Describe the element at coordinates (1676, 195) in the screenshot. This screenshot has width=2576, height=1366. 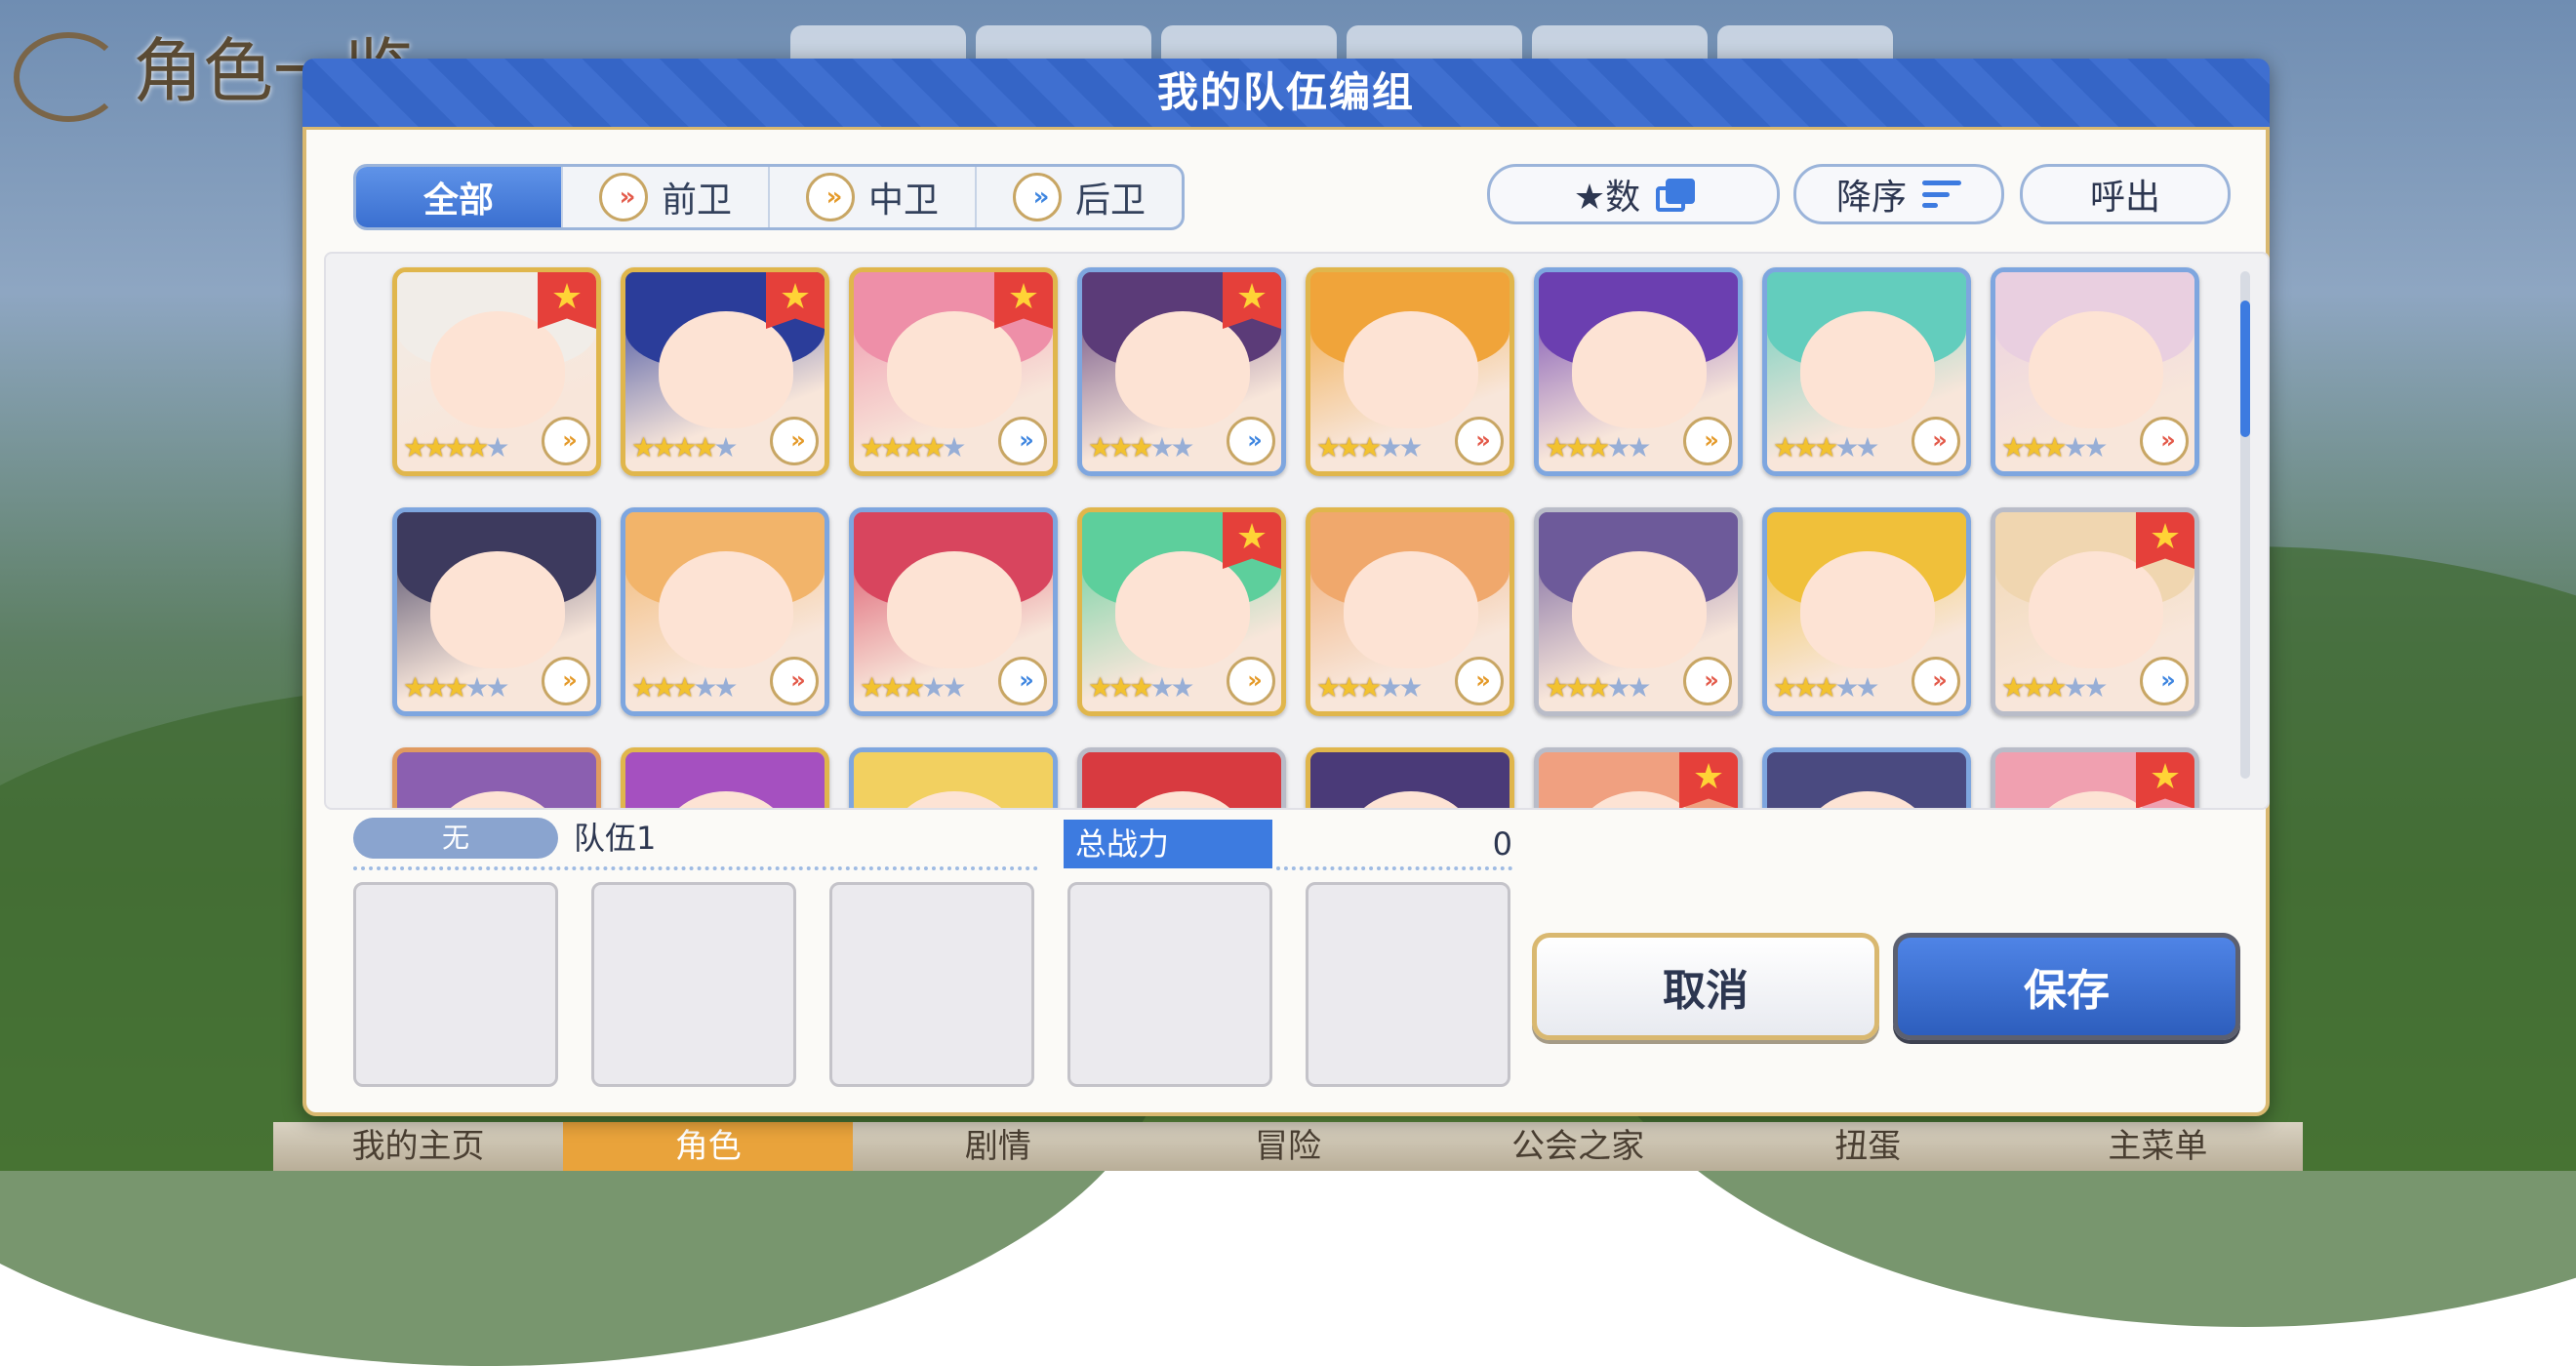
I see `sort-toggle-icon` at that location.